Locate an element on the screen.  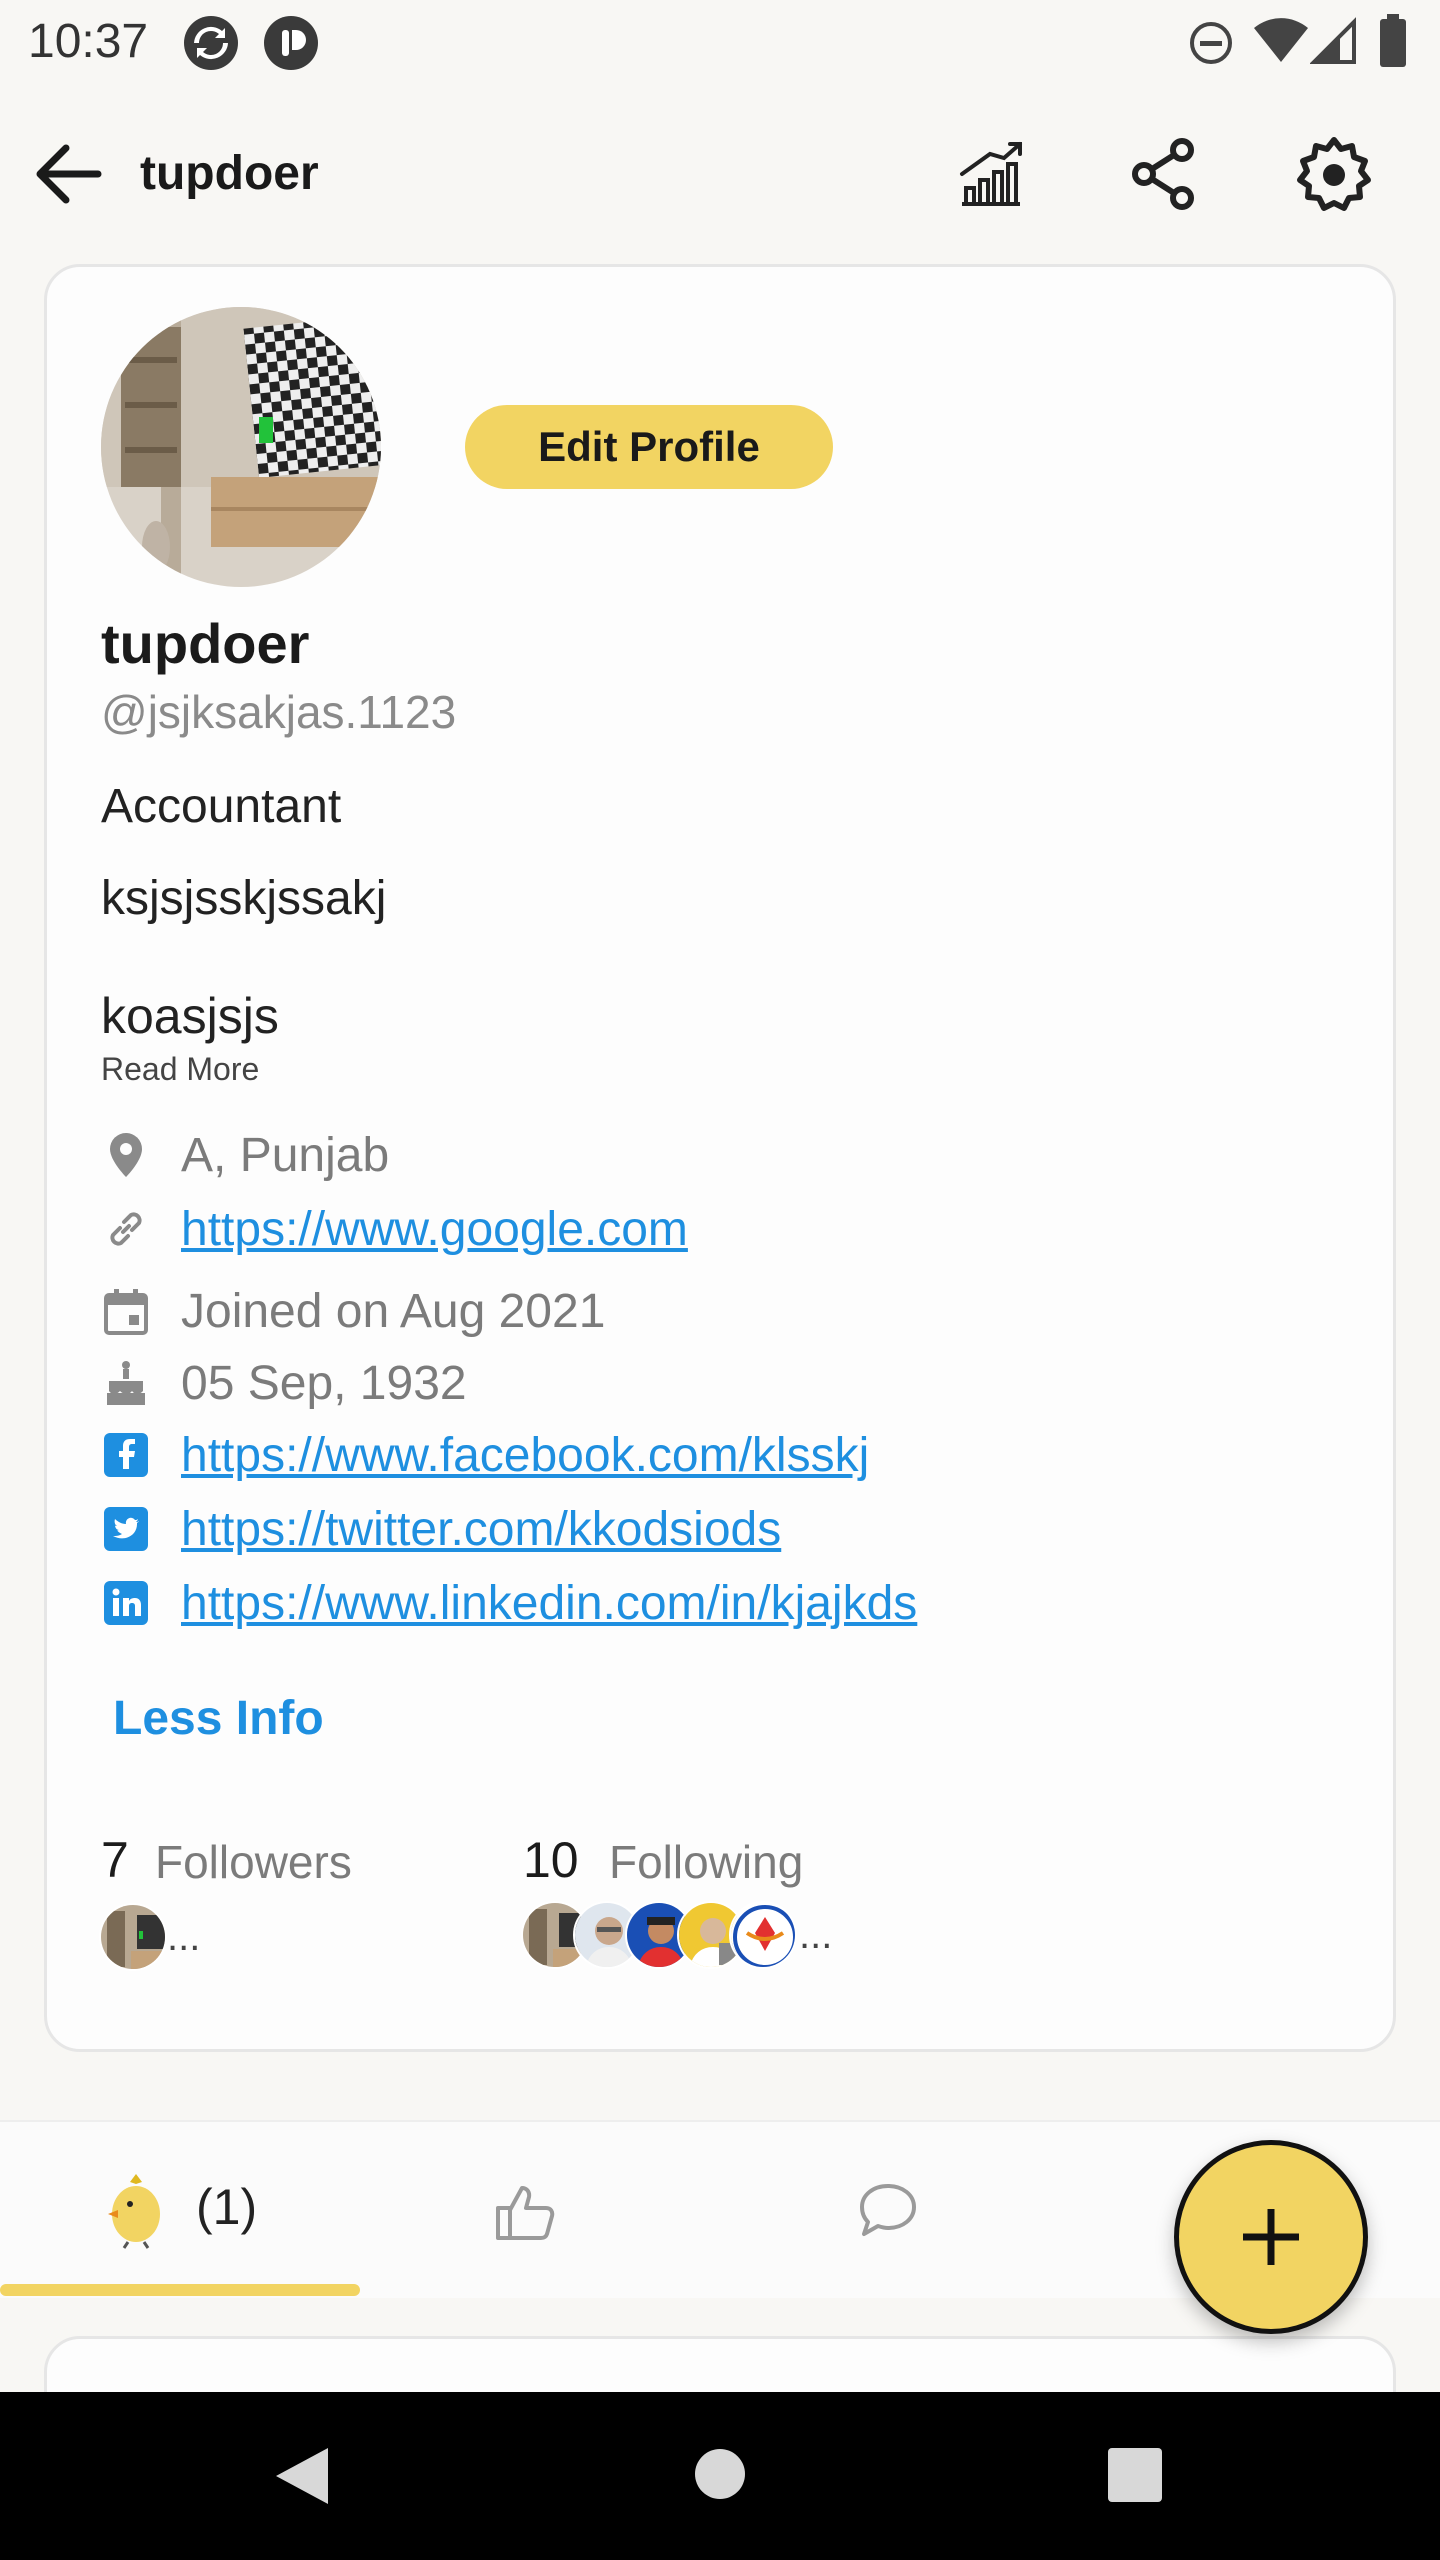
system-nav-bar is located at coordinates (720, 2476).